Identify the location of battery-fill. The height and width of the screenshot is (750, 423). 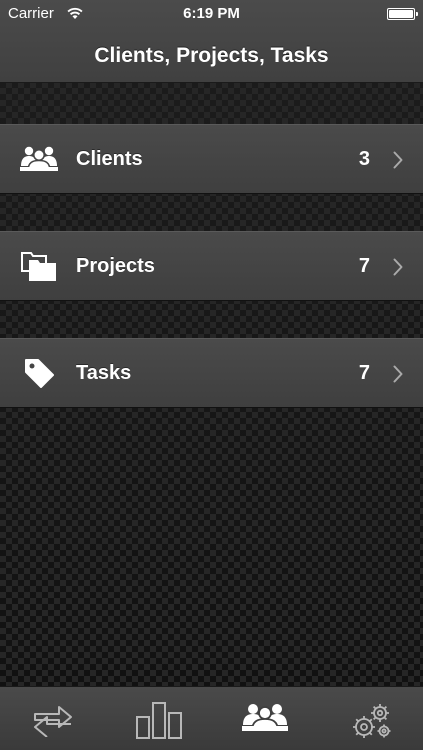
(401, 14).